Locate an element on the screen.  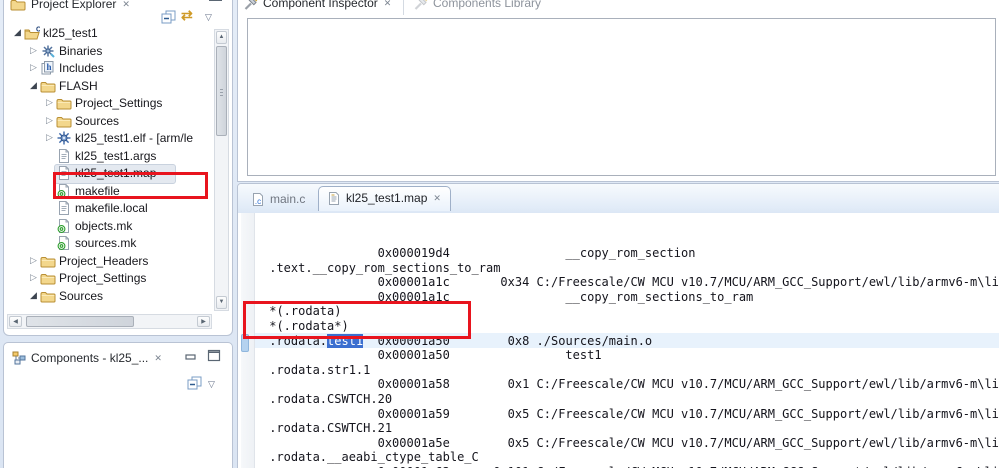
components-icon is located at coordinates (19, 358).